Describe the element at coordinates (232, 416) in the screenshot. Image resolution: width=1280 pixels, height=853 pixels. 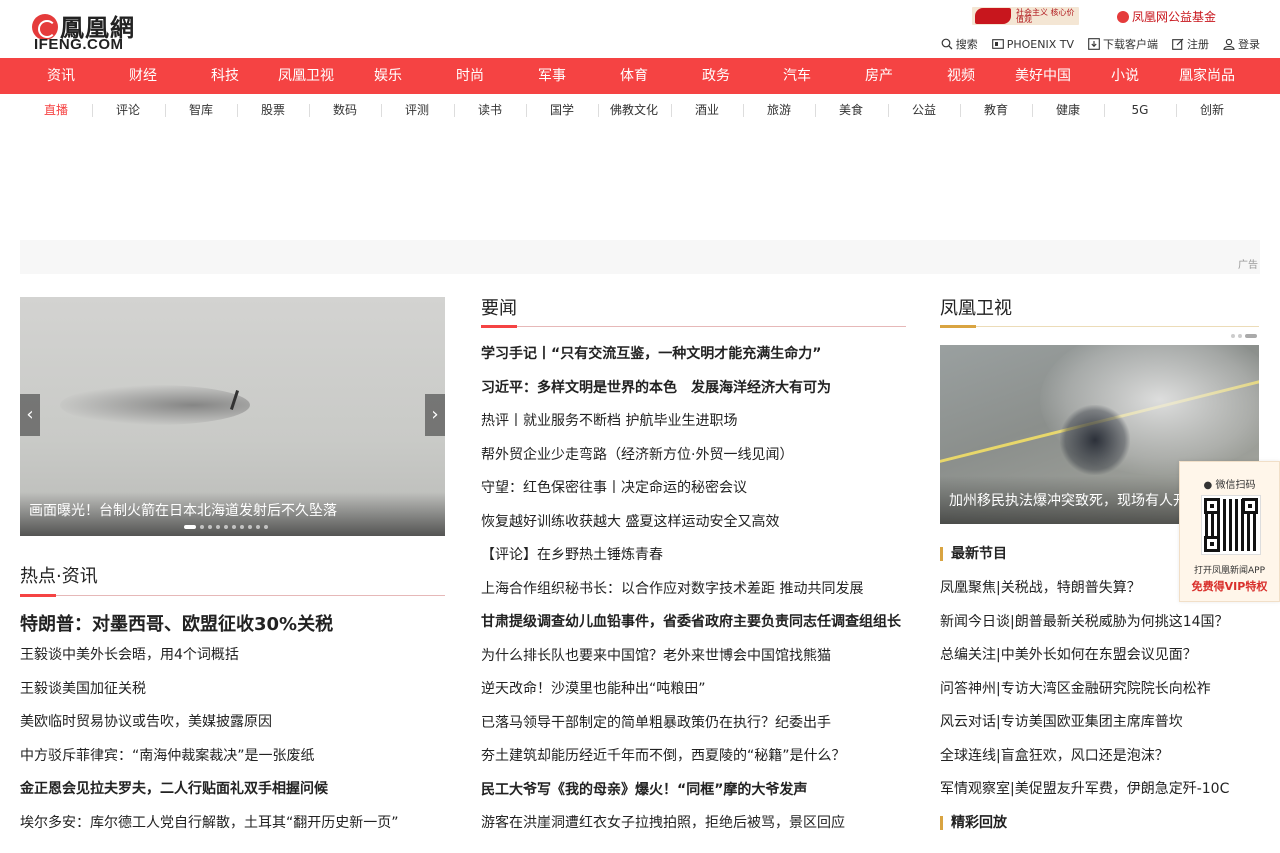
I see `photo-slider: 画面曝光！台制火箭在日本北海道发射后不久坠落 ‹ ›` at that location.